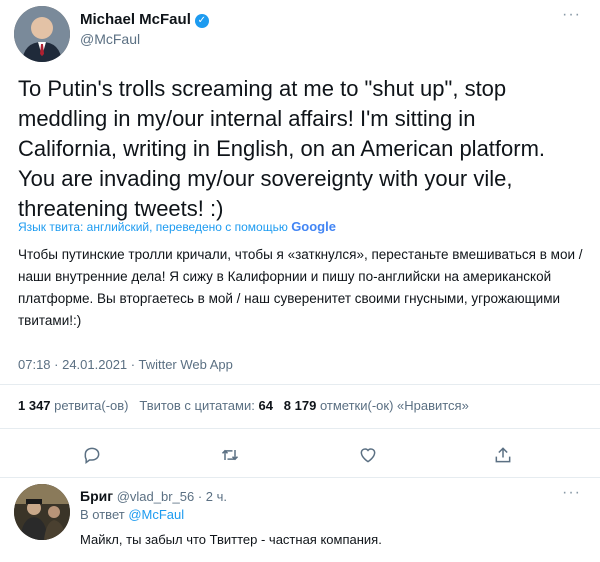 The height and width of the screenshot is (562, 600). Describe the element at coordinates (135, 19) in the screenshot. I see `author-name: Michael McFaul` at that location.